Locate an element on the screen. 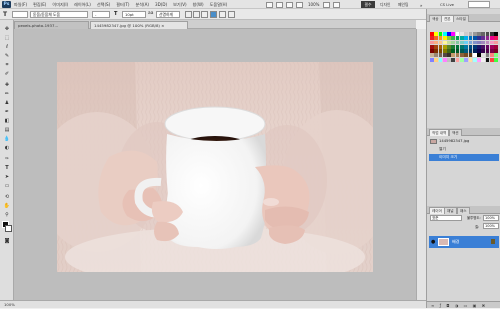  workspace-painting-button: 페인팅 is located at coordinates (403, 4).